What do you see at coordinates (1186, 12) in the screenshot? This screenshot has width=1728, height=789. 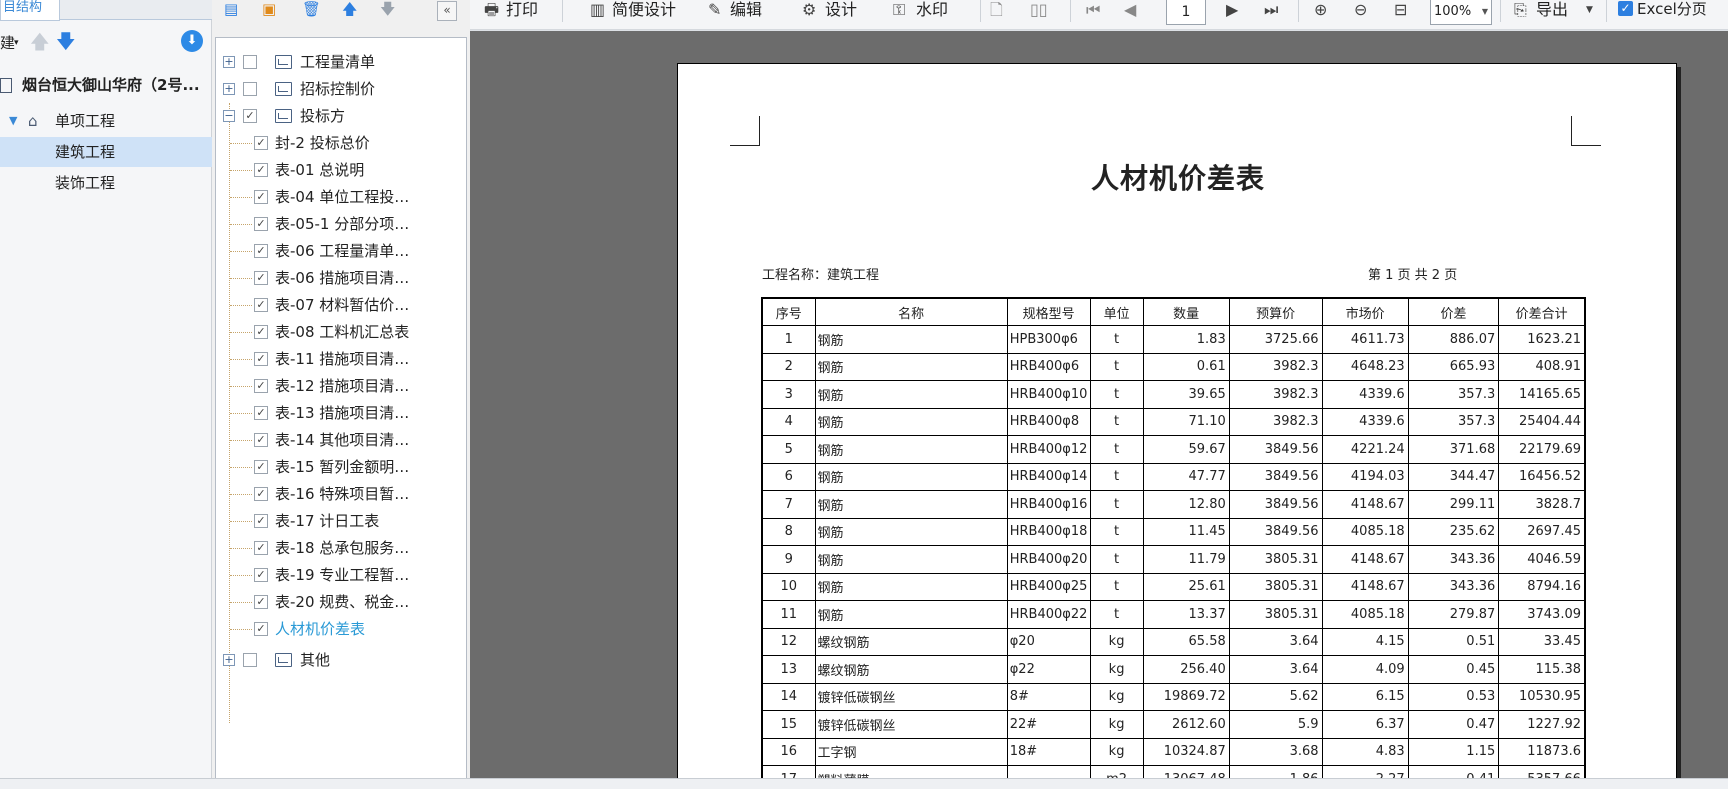 I see `page-number-input: 1` at bounding box center [1186, 12].